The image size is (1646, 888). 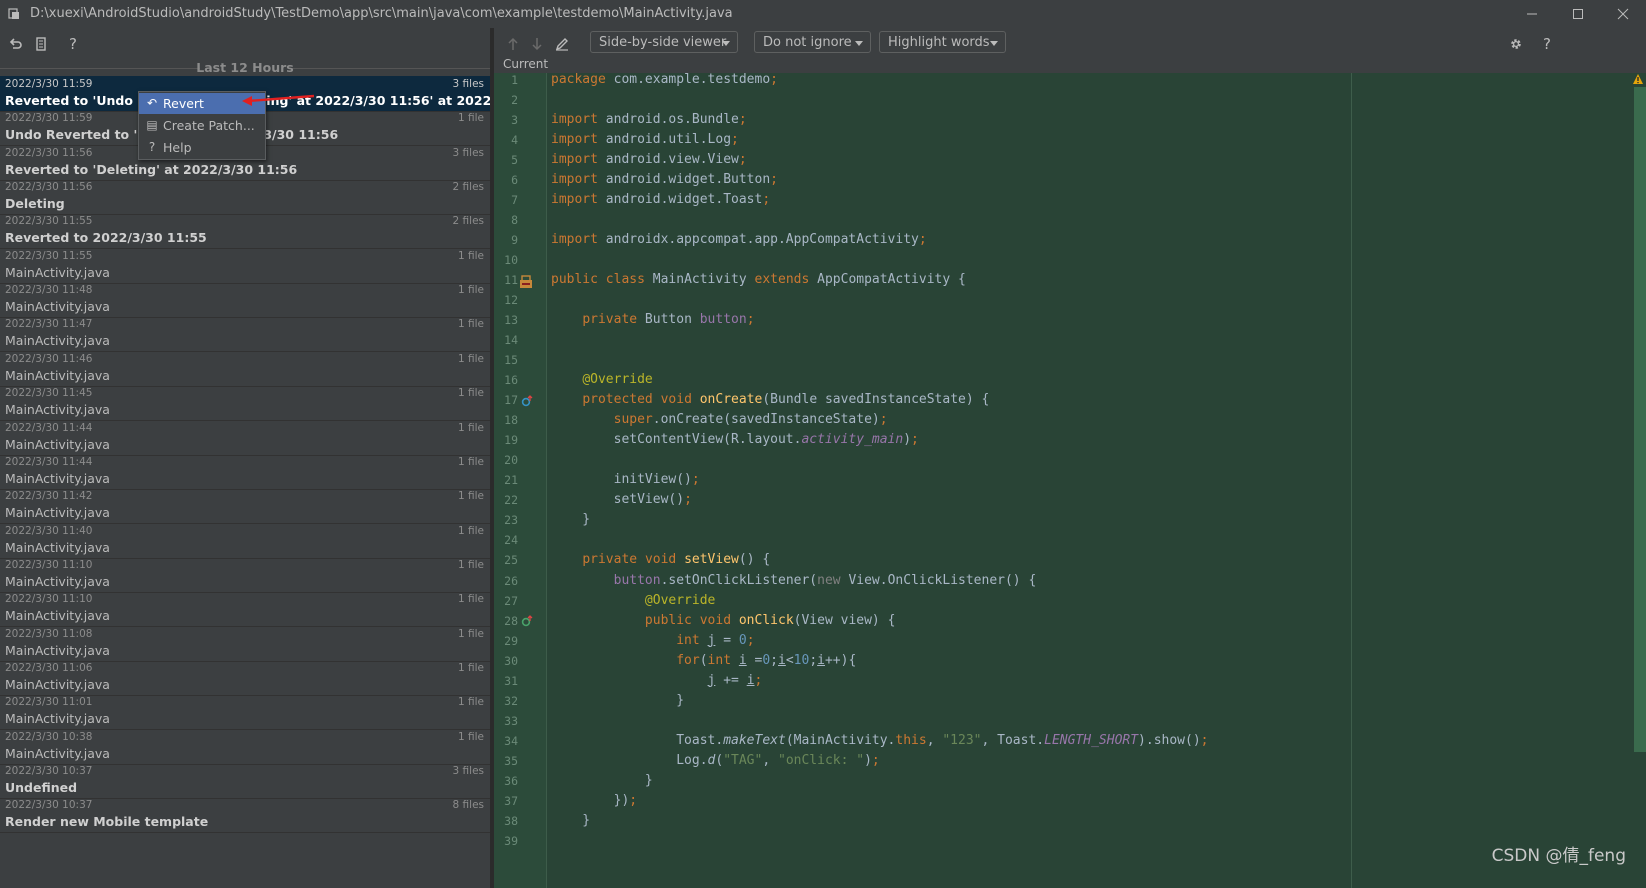 I want to click on history-entry: 2022/3/30 11:55 1 file MainActivity.java, so click(x=245, y=266).